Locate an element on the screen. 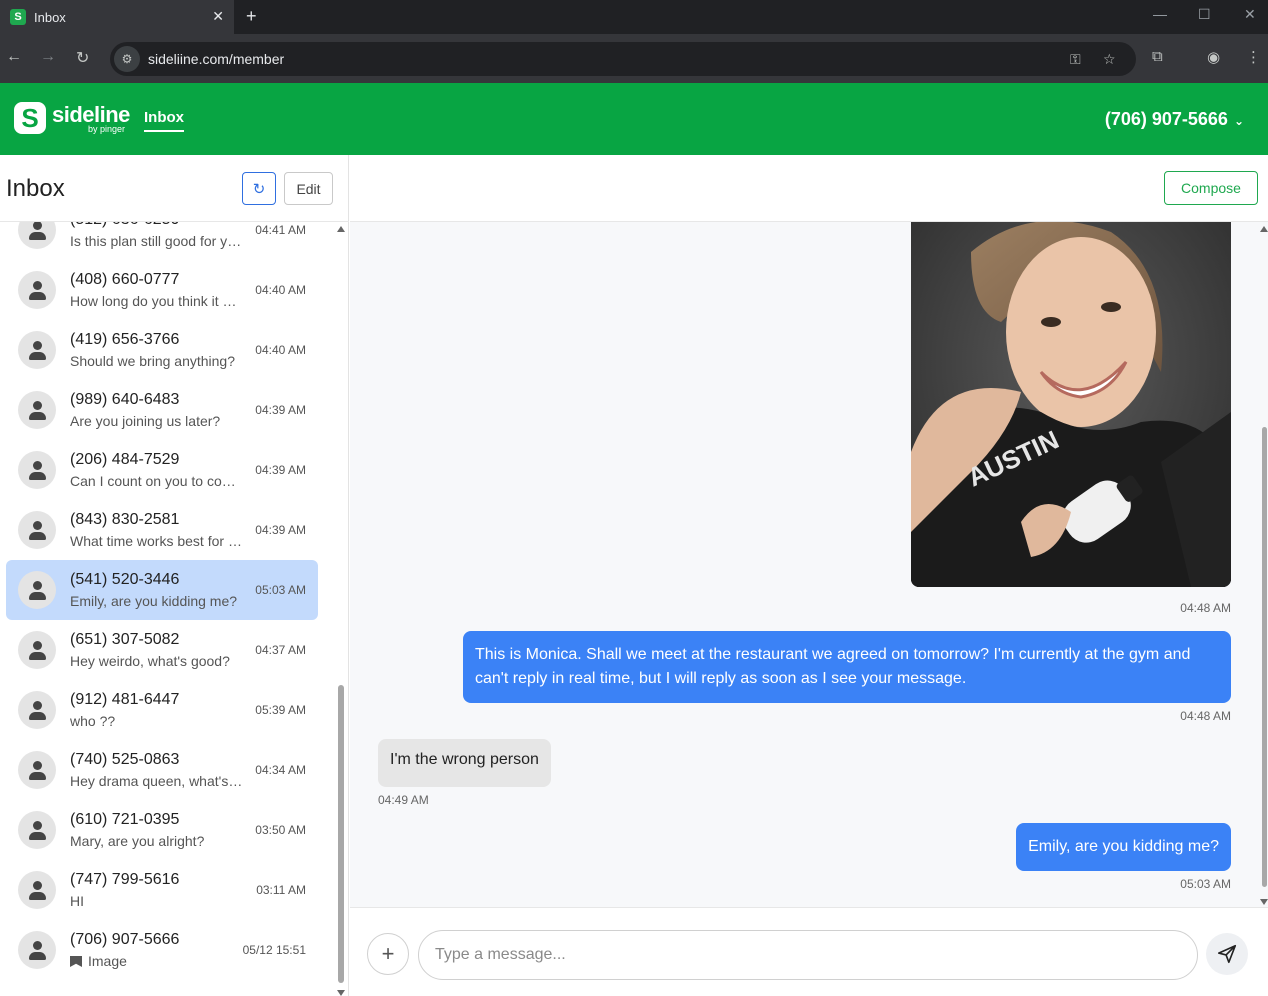 This screenshot has width=1268, height=996. attach-button: + is located at coordinates (388, 954).